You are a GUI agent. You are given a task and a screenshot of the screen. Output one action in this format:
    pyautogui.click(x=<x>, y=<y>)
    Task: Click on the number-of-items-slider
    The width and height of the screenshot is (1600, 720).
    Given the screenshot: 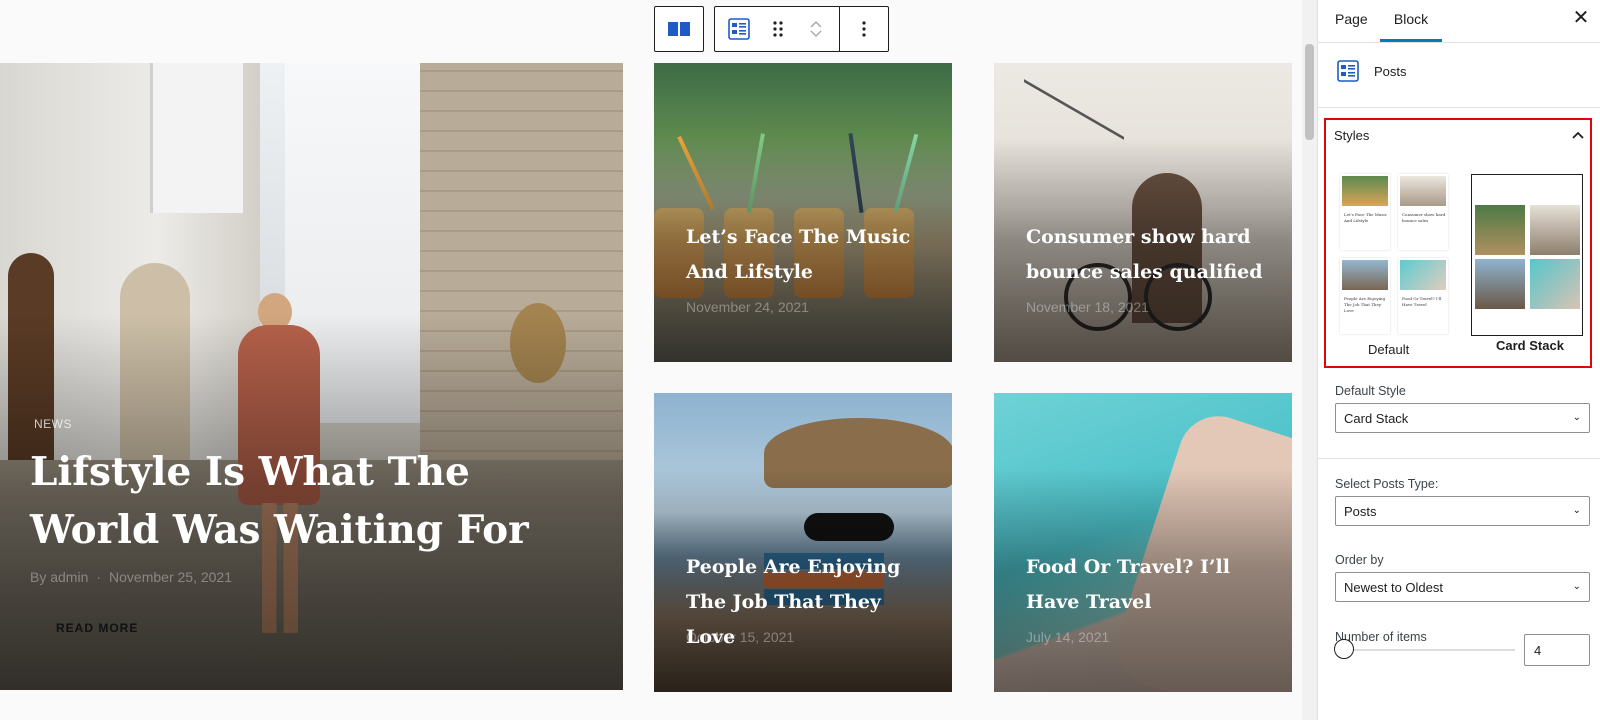 What is the action you would take?
    pyautogui.click(x=1430, y=650)
    